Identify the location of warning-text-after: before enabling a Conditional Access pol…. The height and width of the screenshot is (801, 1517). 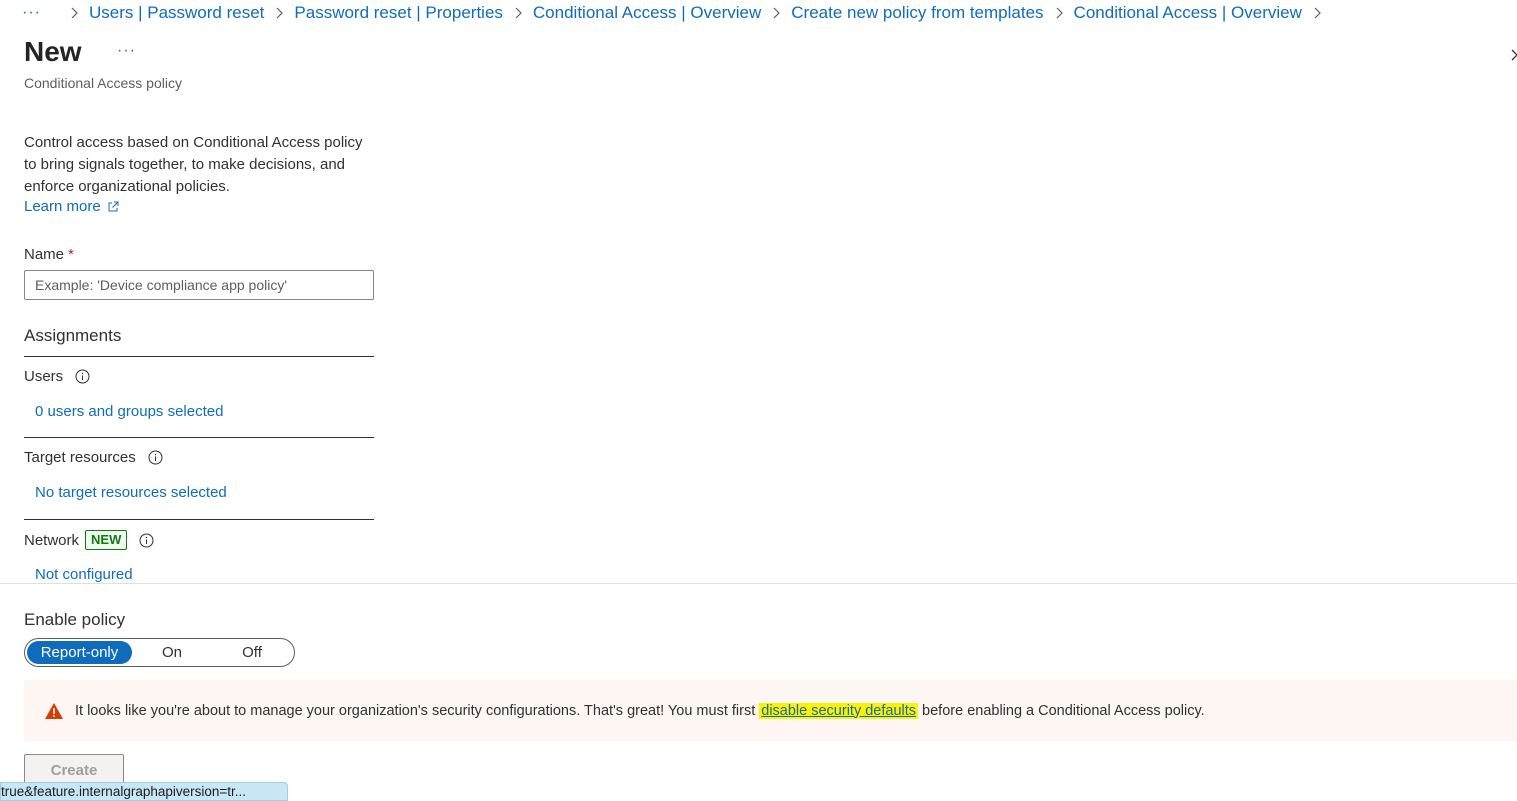
(1063, 710).